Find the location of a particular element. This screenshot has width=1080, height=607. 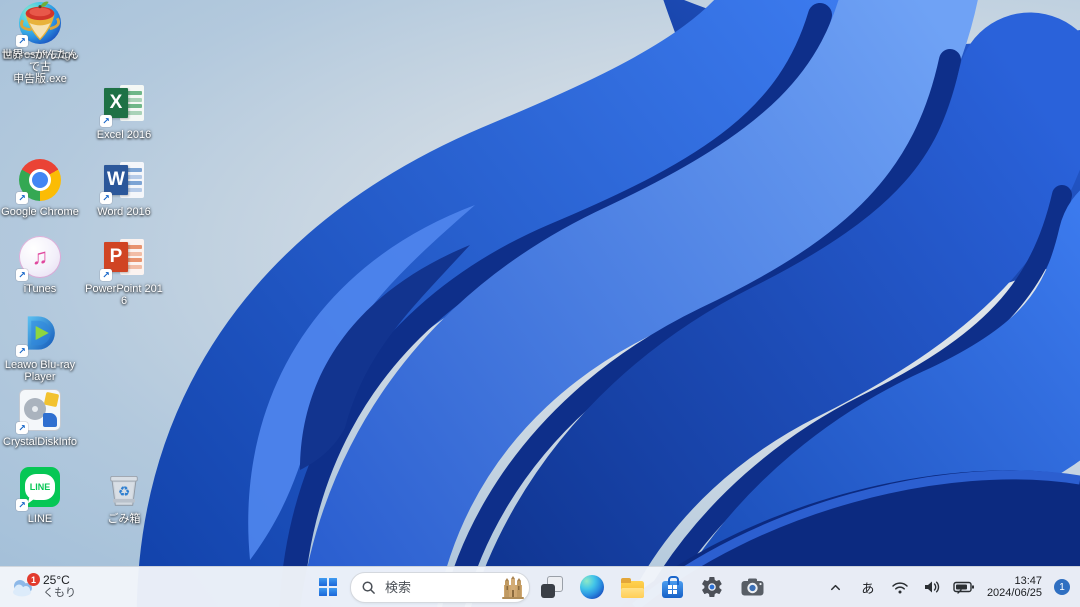

battery-button is located at coordinates (964, 587).